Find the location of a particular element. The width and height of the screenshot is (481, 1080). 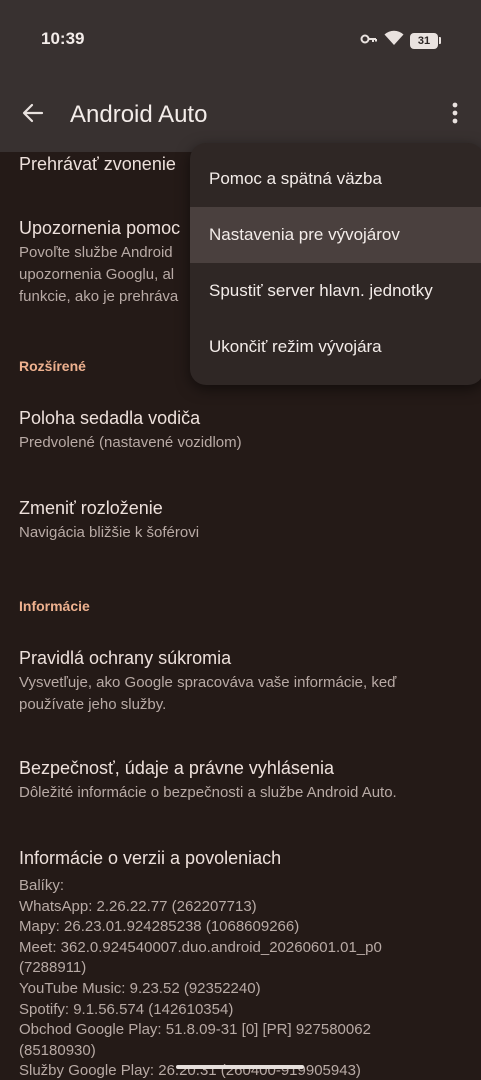

version-line: Mapy: 26.23.01.924285238 (1068609266) is located at coordinates (159, 927).